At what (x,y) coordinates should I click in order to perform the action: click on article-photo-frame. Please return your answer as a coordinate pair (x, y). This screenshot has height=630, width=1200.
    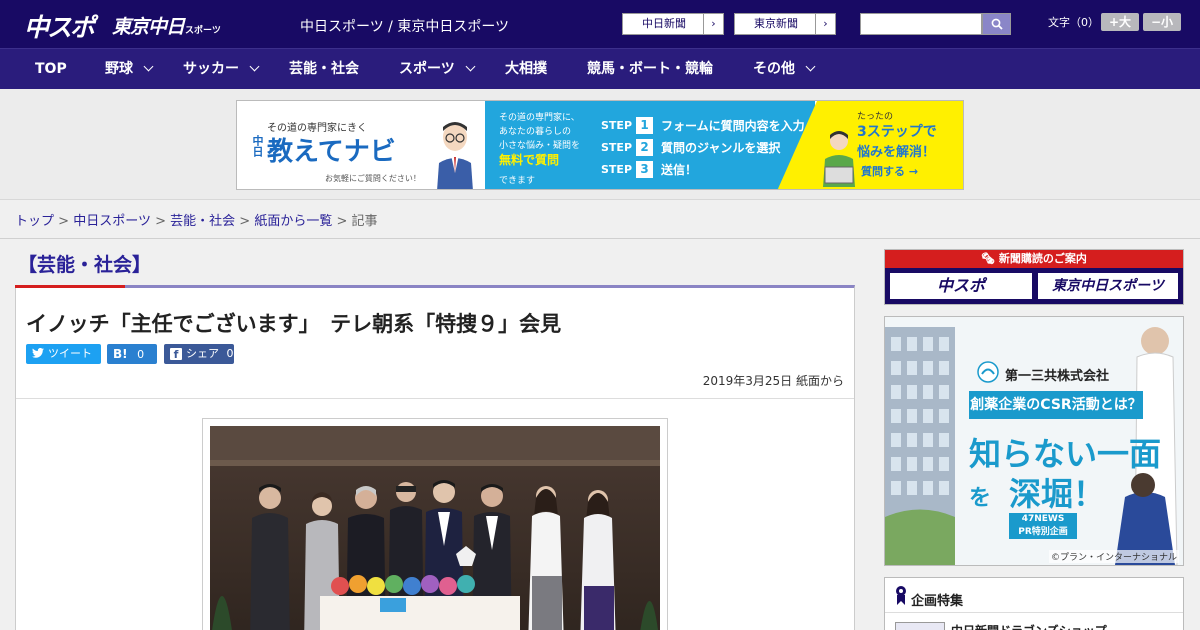
    Looking at the image, I should click on (435, 524).